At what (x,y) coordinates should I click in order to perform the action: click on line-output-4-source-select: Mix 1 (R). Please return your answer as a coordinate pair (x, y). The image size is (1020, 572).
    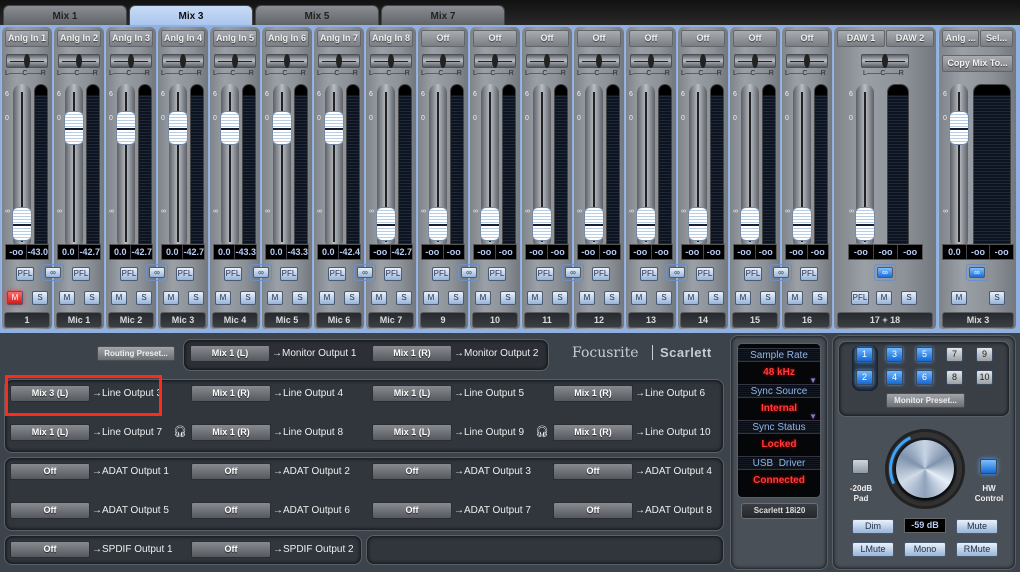
    Looking at the image, I should click on (231, 393).